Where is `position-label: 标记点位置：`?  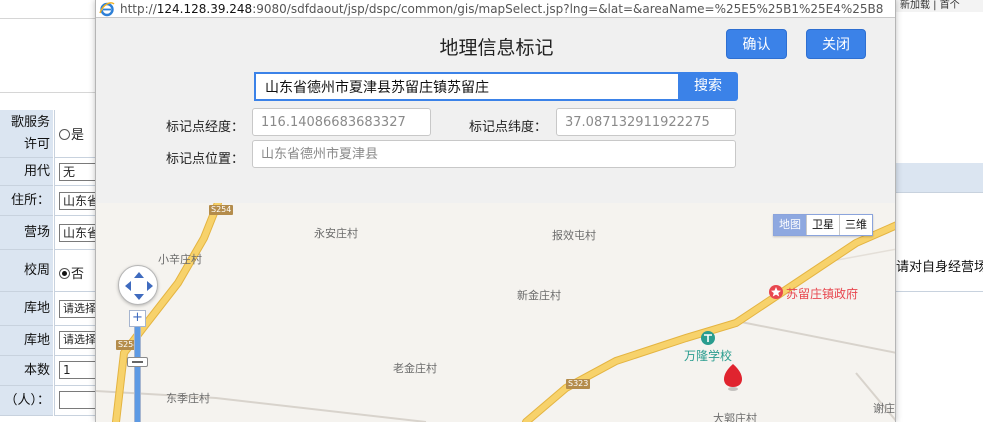
position-label: 标记点位置： is located at coordinates (205, 159).